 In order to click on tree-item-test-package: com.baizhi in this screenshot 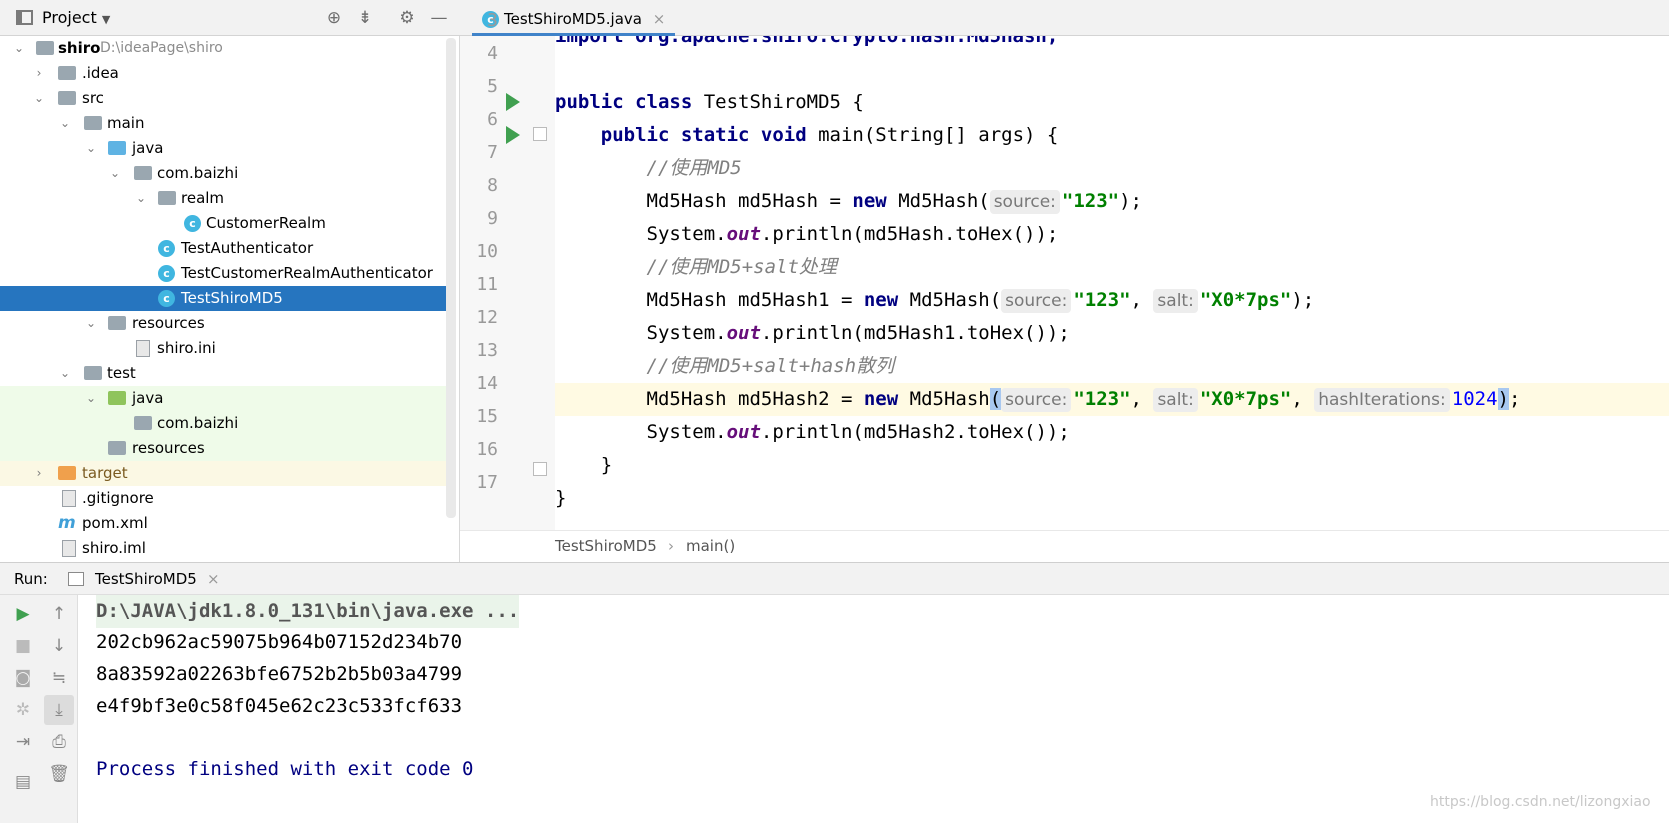, I will do `click(223, 423)`.